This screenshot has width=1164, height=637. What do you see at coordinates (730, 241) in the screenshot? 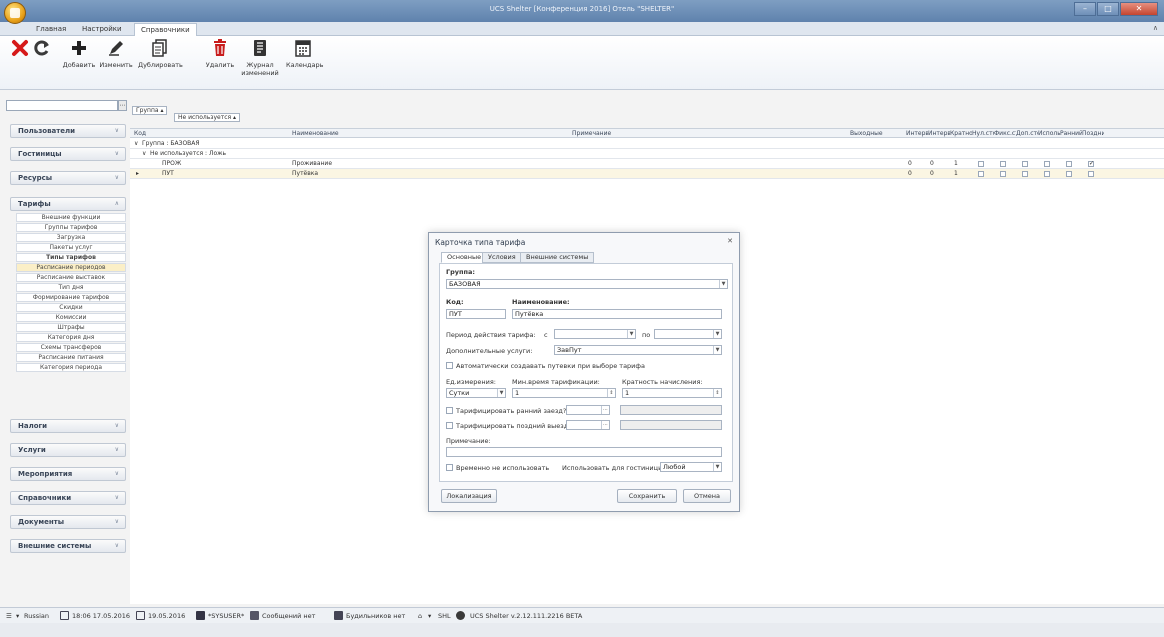
I see `close-icon: ✕` at bounding box center [730, 241].